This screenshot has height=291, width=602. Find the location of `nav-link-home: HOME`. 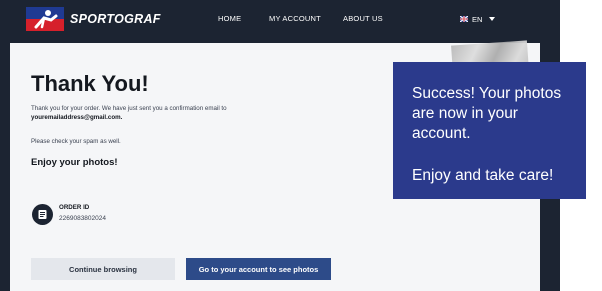

nav-link-home: HOME is located at coordinates (229, 18).